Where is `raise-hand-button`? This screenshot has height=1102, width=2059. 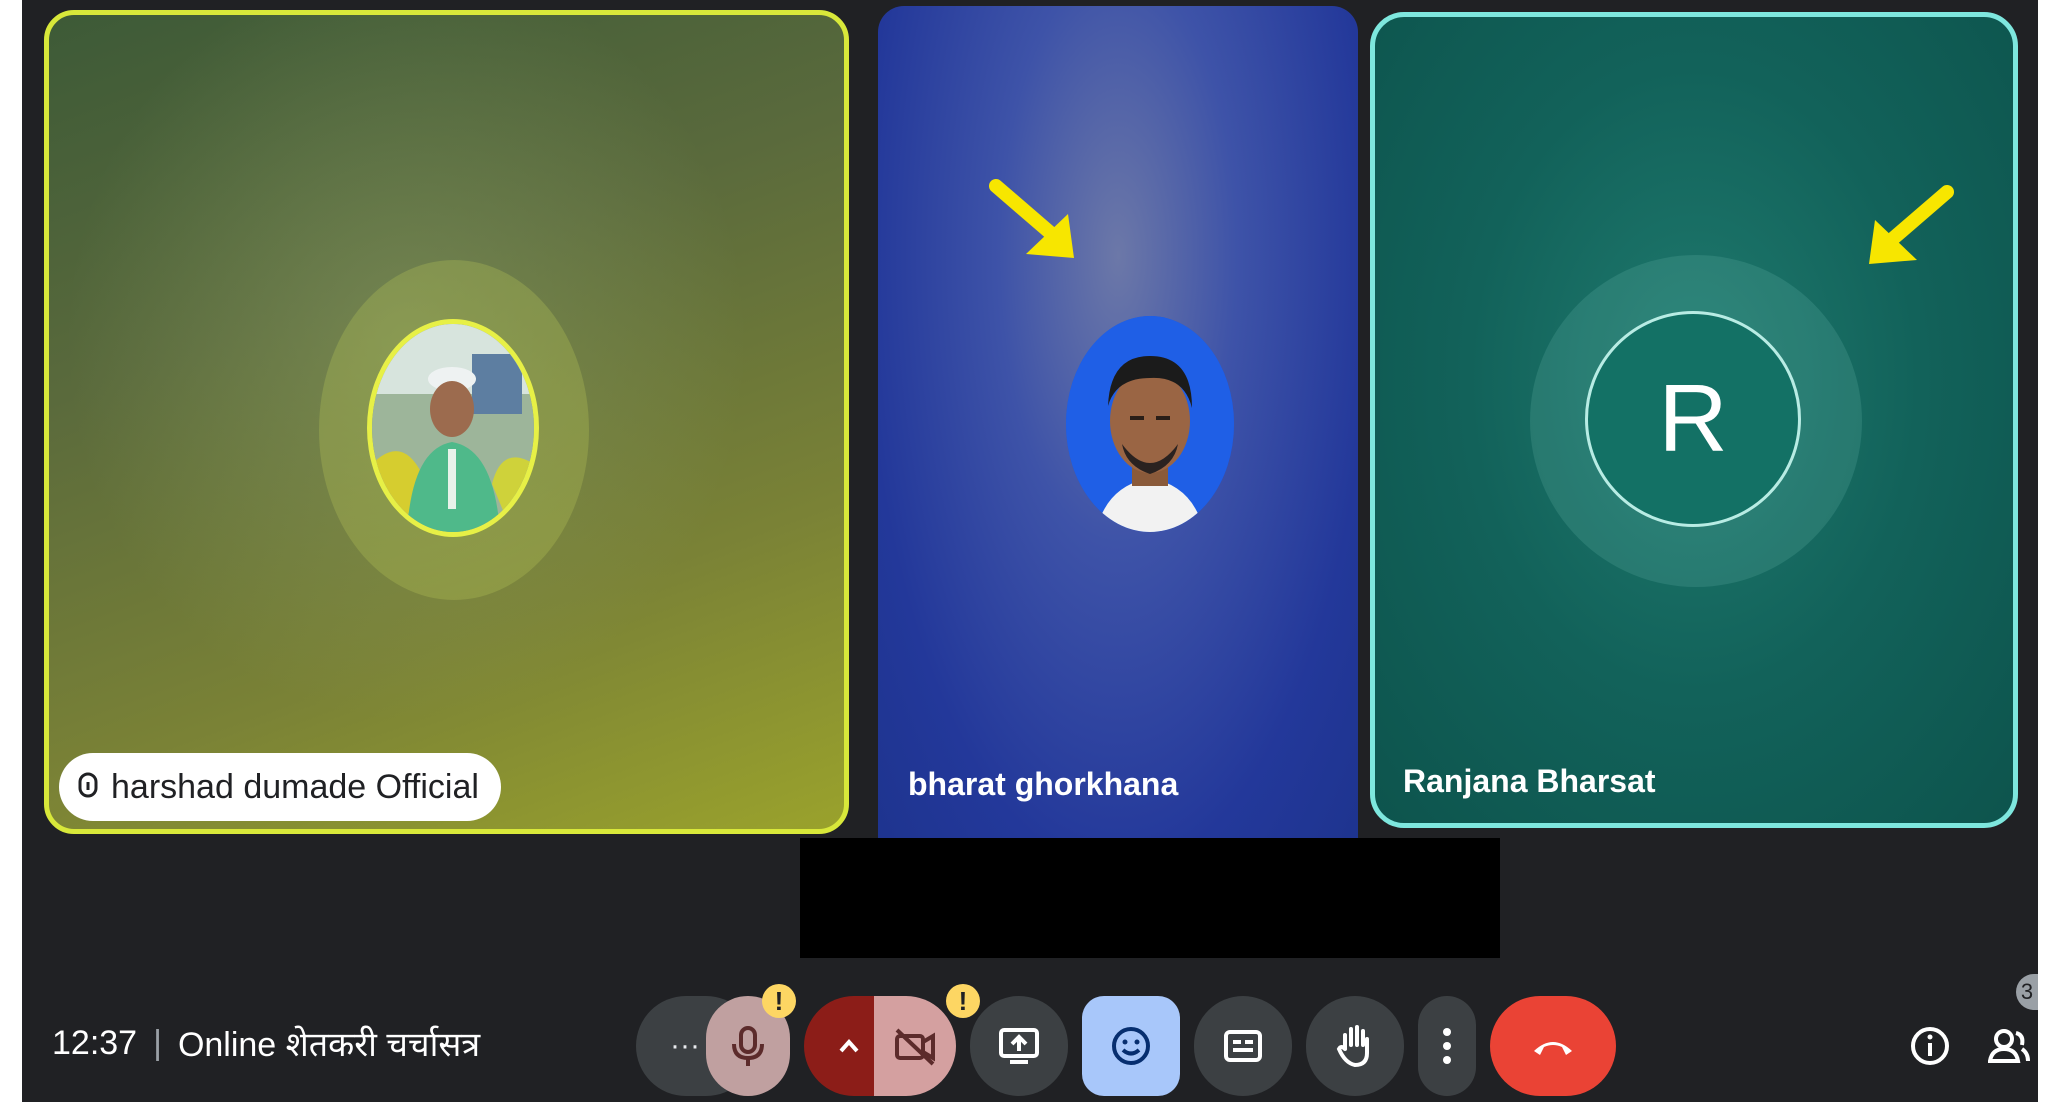
raise-hand-button is located at coordinates (1355, 1046).